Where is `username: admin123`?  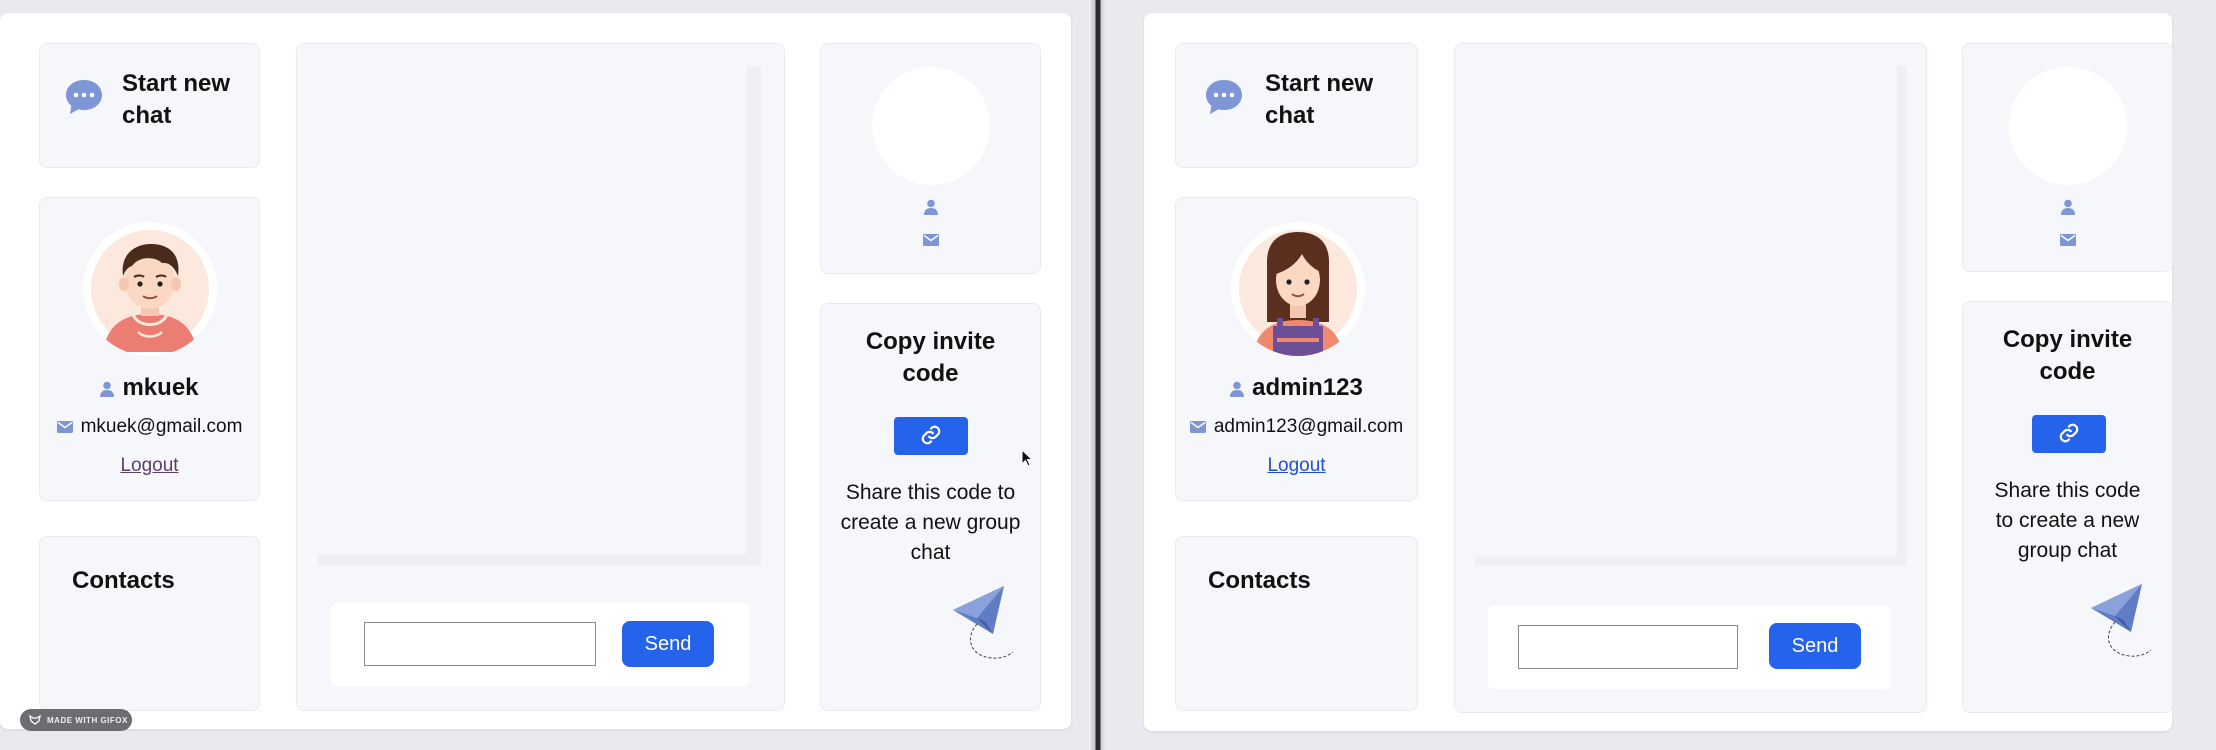 username: admin123 is located at coordinates (1296, 388).